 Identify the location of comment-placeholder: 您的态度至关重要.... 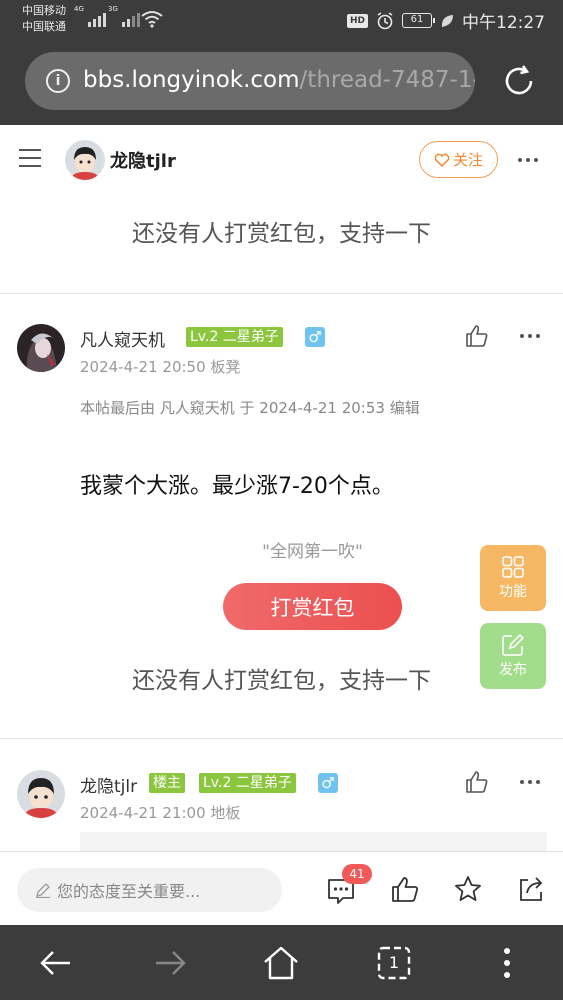
(129, 891).